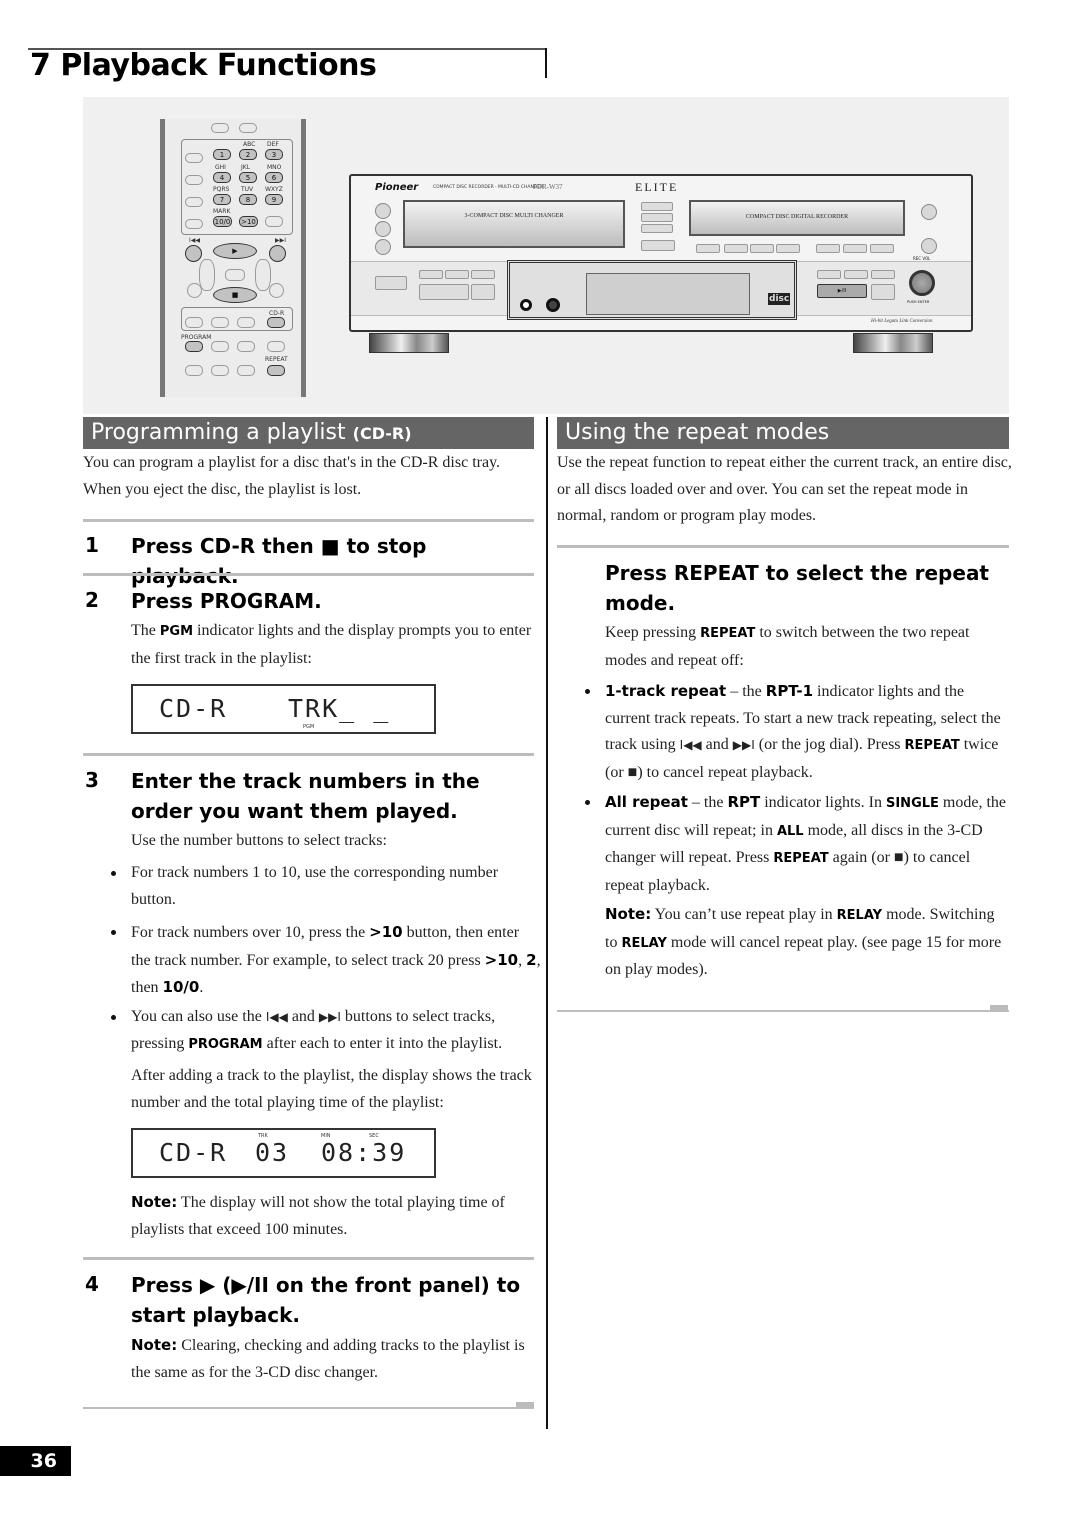 This screenshot has width=1080, height=1526. I want to click on key-1: 1, so click(222, 154).